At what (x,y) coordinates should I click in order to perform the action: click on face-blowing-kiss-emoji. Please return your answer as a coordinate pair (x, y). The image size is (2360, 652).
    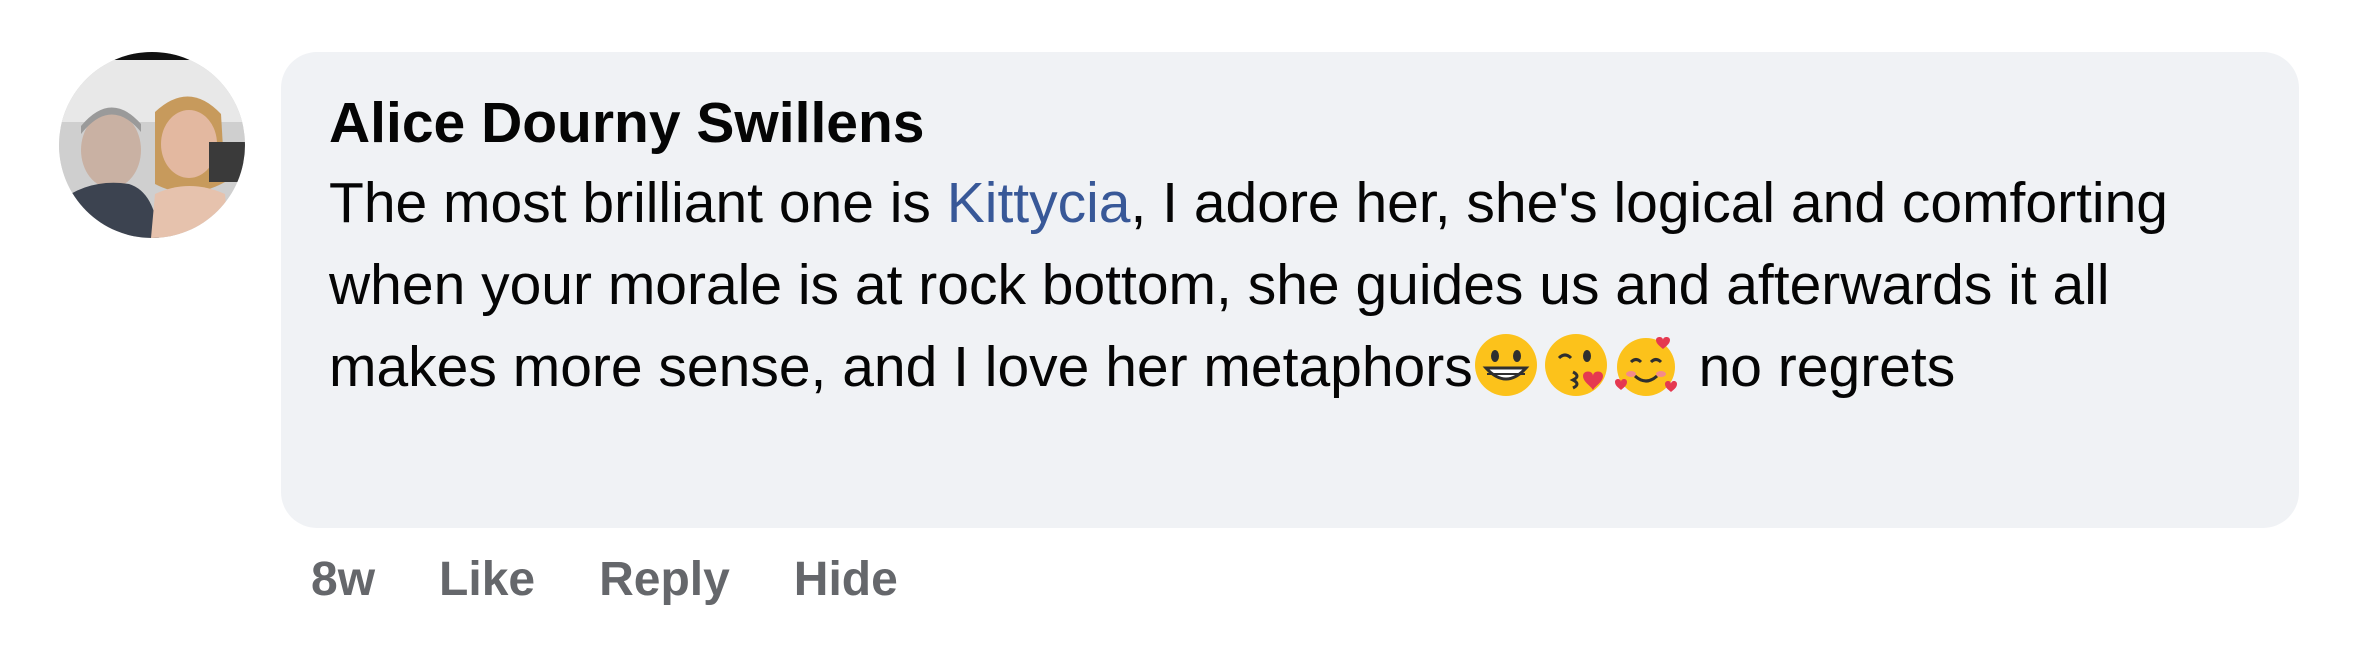
    Looking at the image, I should click on (1576, 365).